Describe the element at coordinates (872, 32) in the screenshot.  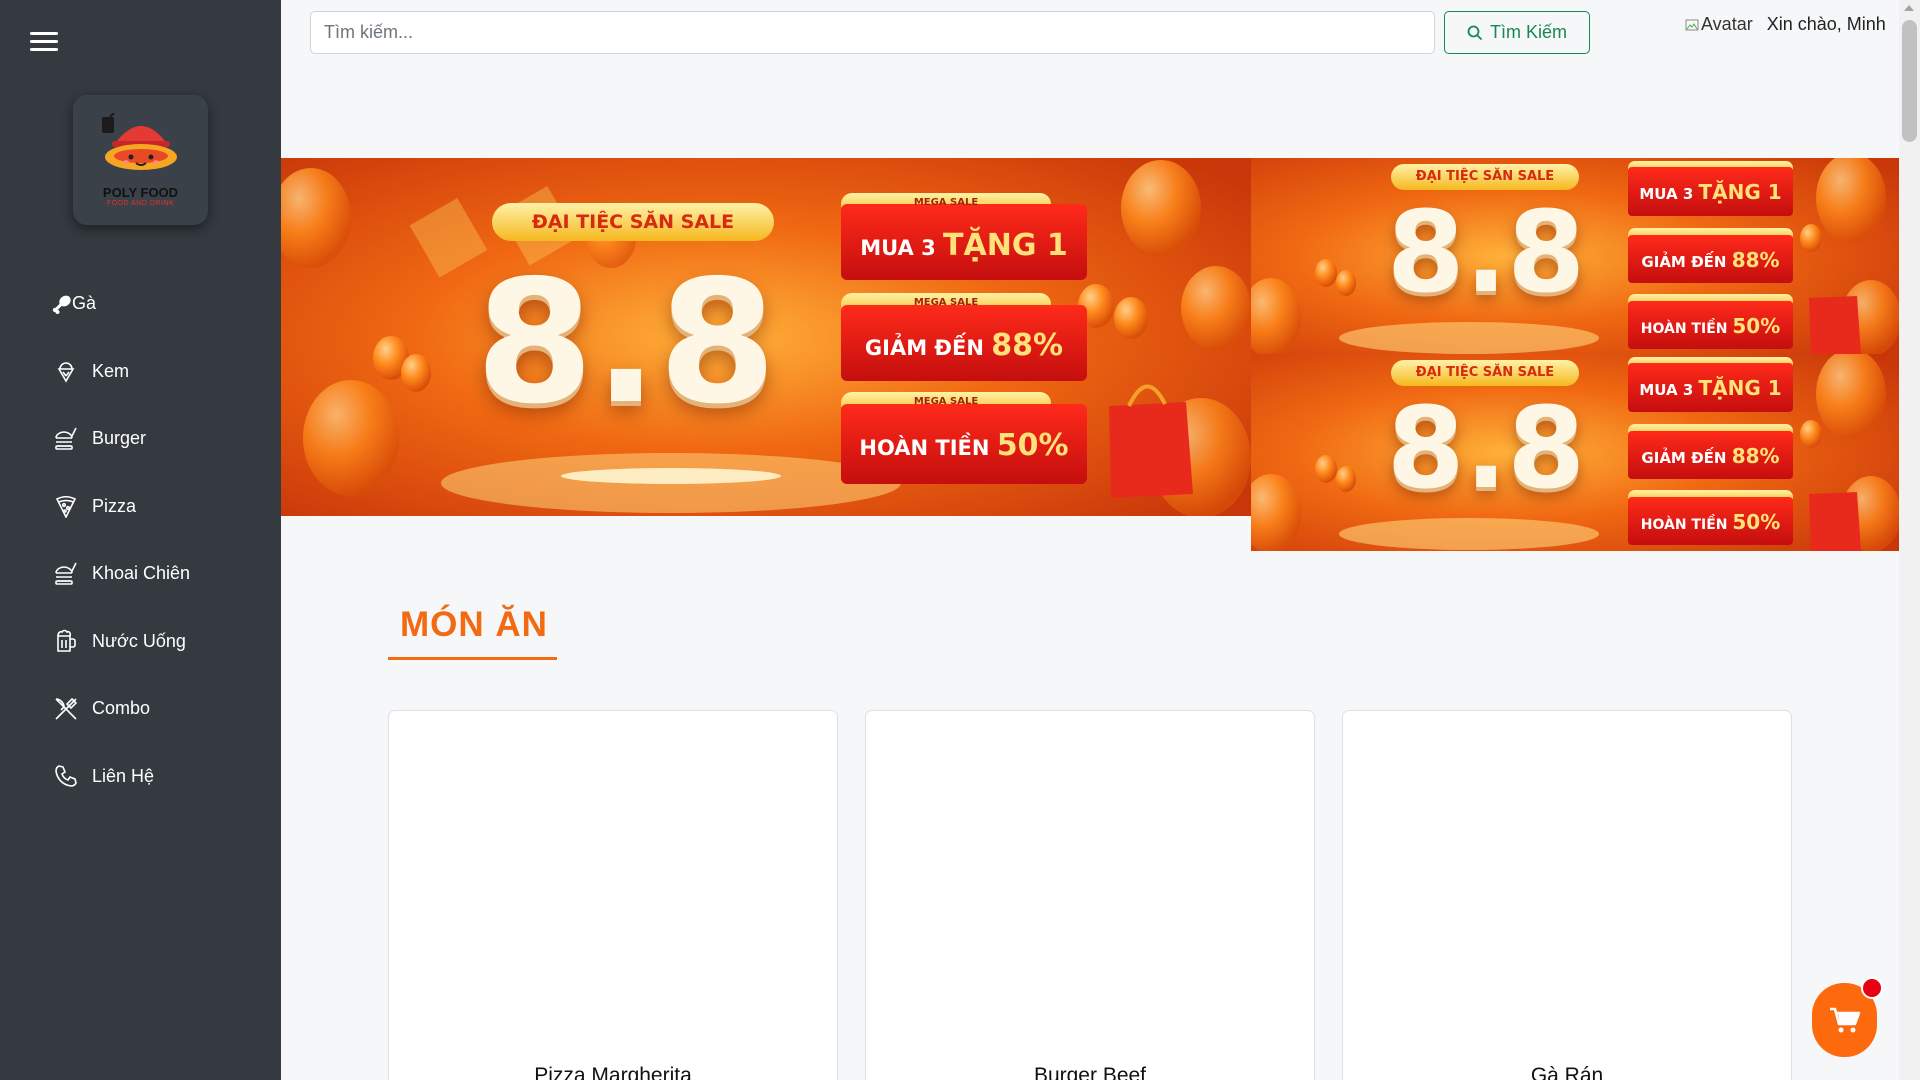
I see `search-input` at that location.